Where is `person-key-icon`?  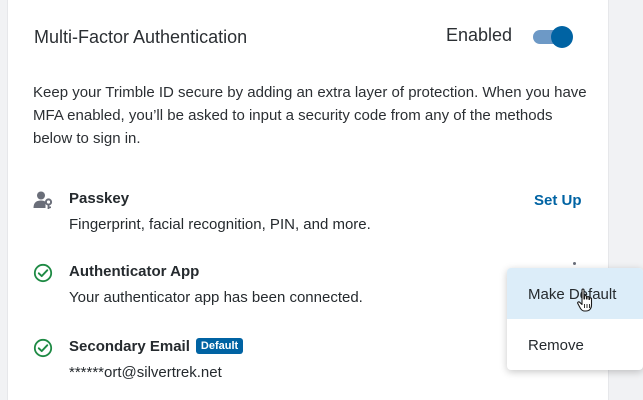
person-key-icon is located at coordinates (43, 200).